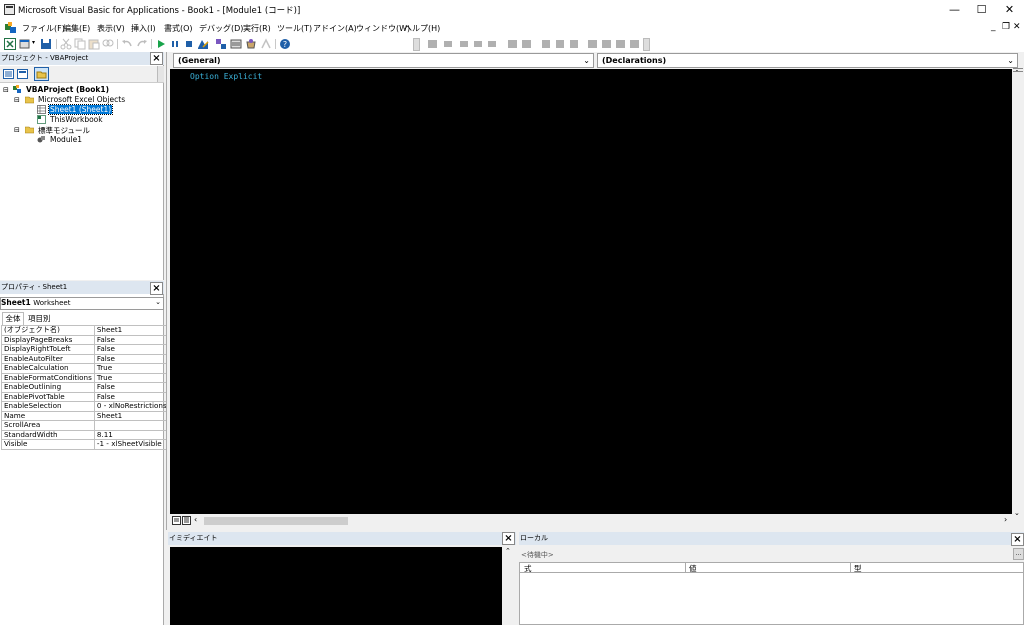 The height and width of the screenshot is (625, 1024). Describe the element at coordinates (131, 425) in the screenshot. I see `property-value` at that location.